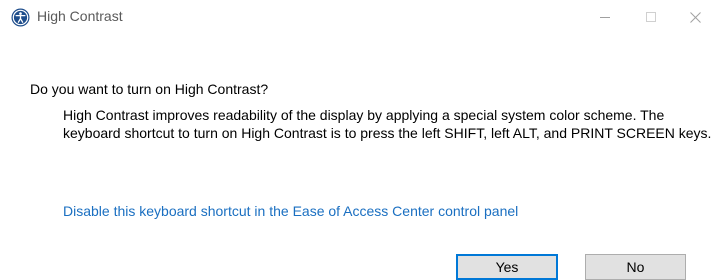  Describe the element at coordinates (359, 17) in the screenshot. I see `title-bar: High Contrast` at that location.